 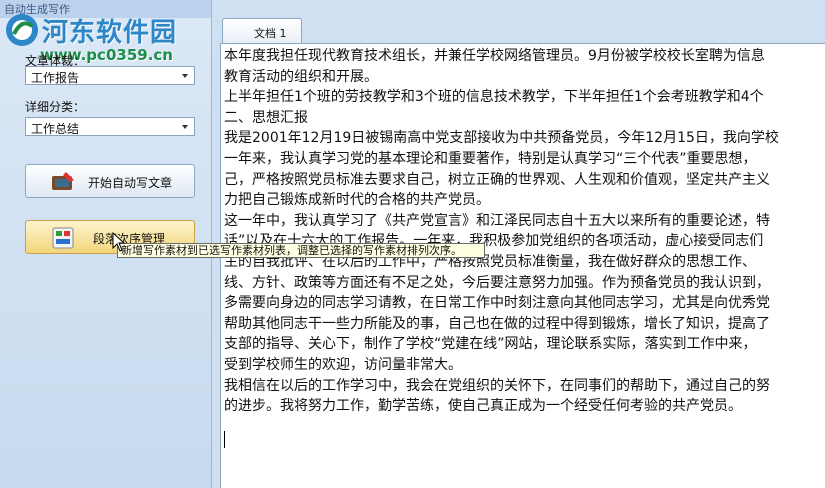 I want to click on tooltip: 新增写作素材到已选写作素材列表，调整已选择的写作素材排列次序。, so click(x=301, y=250).